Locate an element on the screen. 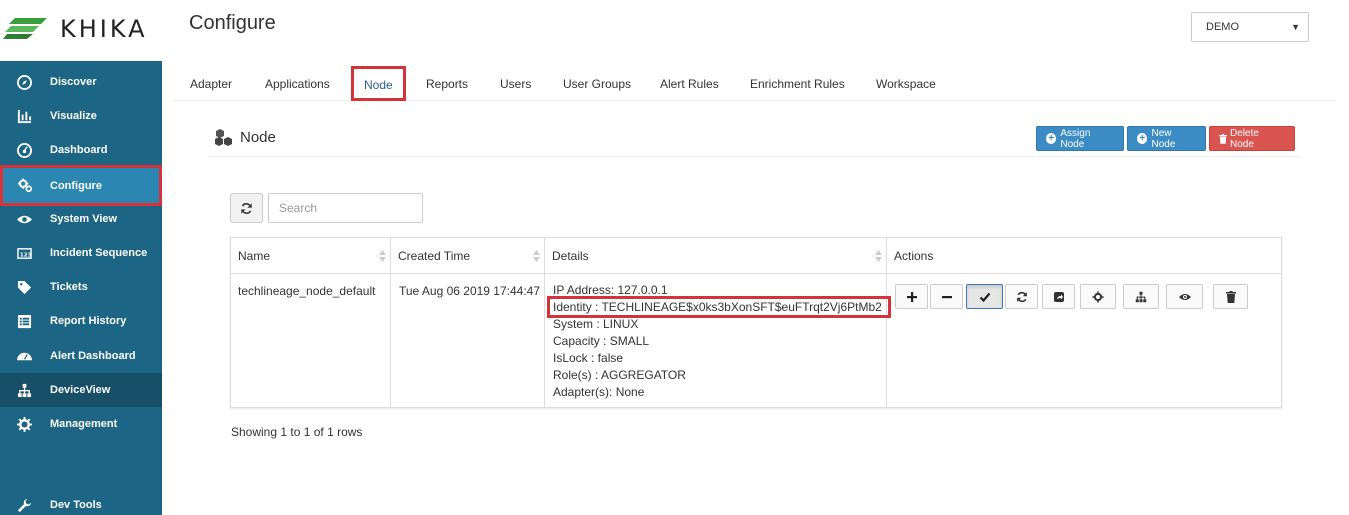 The height and width of the screenshot is (515, 1349). check-icon is located at coordinates (984, 297).